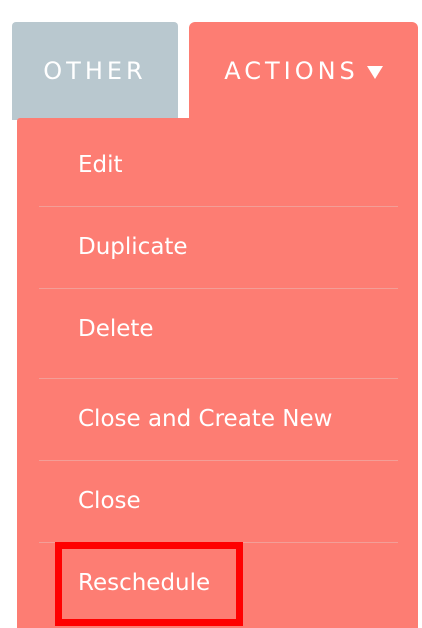 Image resolution: width=422 pixels, height=628 pixels. What do you see at coordinates (291, 71) in the screenshot?
I see `tab-actions-label: ACTIONS` at bounding box center [291, 71].